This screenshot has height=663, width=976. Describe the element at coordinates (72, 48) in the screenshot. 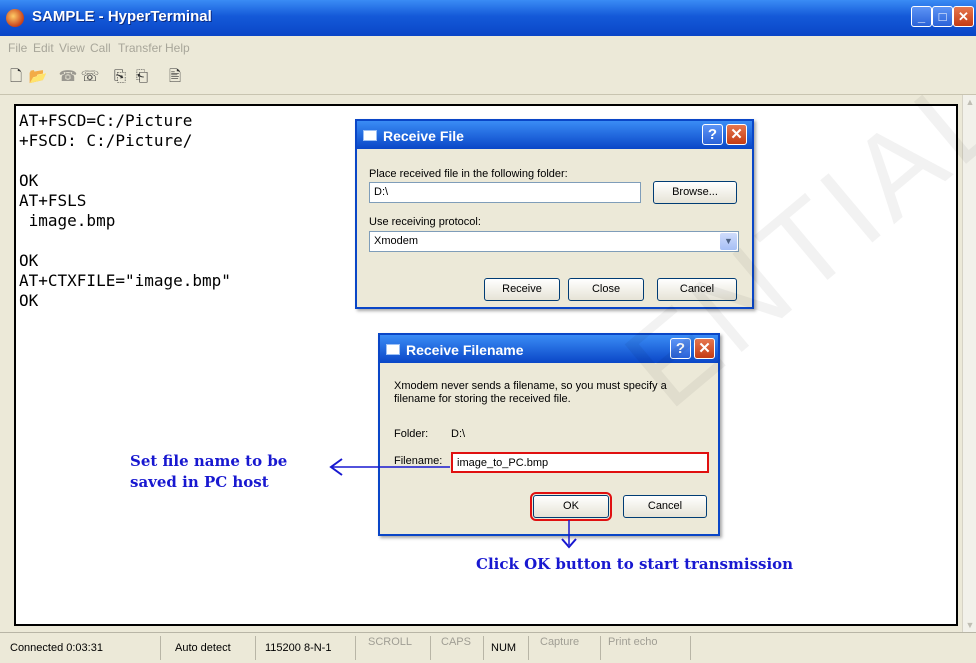

I see `menu-view: View` at that location.